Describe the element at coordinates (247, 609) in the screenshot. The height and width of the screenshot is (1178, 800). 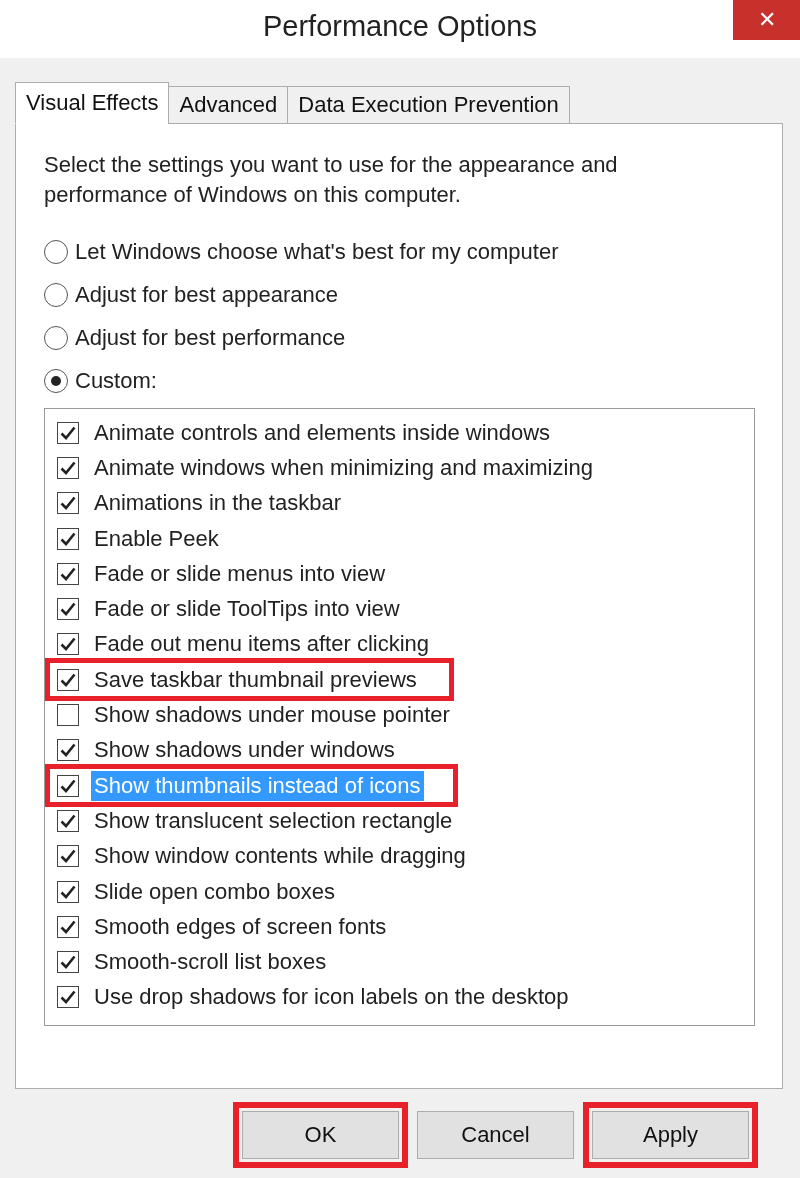
I see `effect-label: Fade or slide ToolTips into view` at that location.